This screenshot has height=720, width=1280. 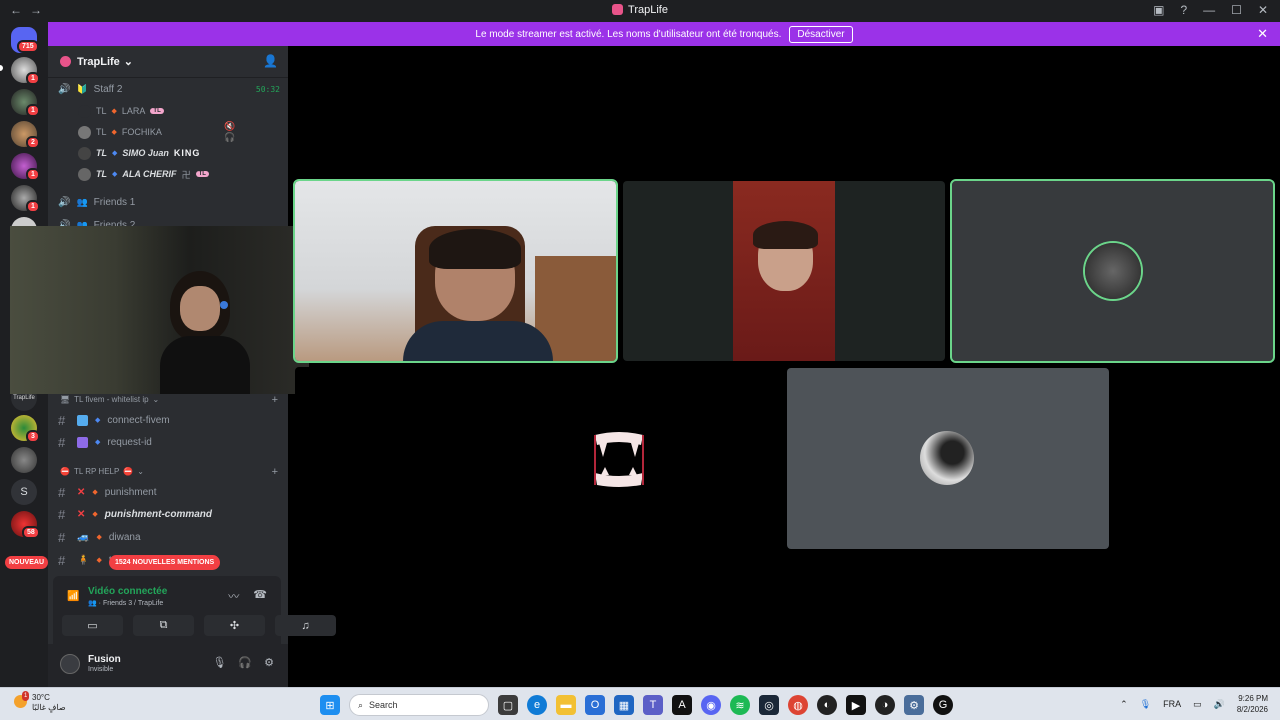 What do you see at coordinates (361, 704) in the screenshot?
I see `search-icon: ⌕` at bounding box center [361, 704].